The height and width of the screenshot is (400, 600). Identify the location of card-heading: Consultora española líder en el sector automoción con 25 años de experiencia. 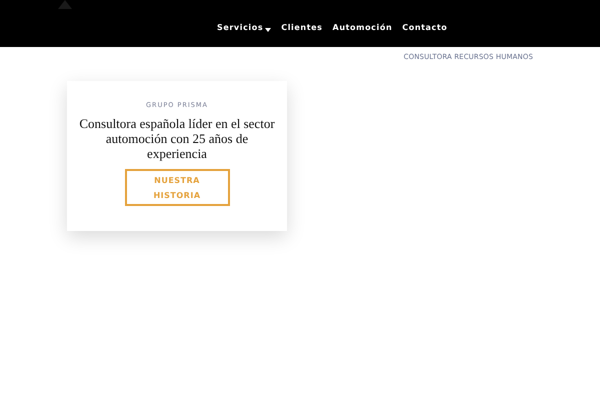
(177, 138).